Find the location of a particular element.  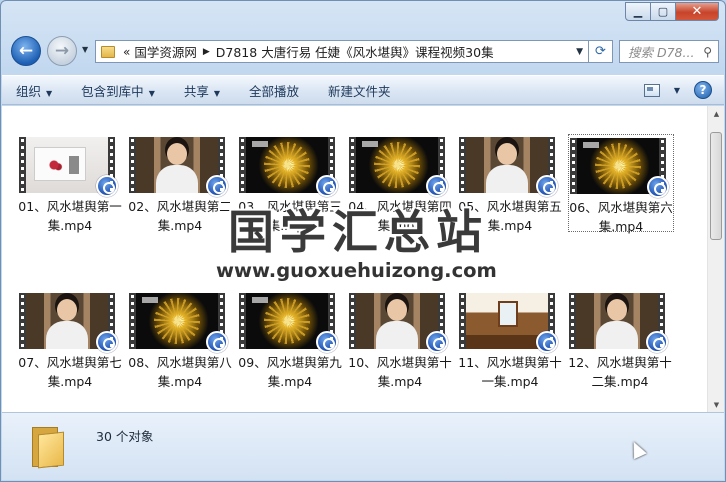

command-bar: 组织 ▼ 包含到库中 ▼ 共享 ▼ 全部播放 新建文件夹 ▼ ? is located at coordinates (363, 90).